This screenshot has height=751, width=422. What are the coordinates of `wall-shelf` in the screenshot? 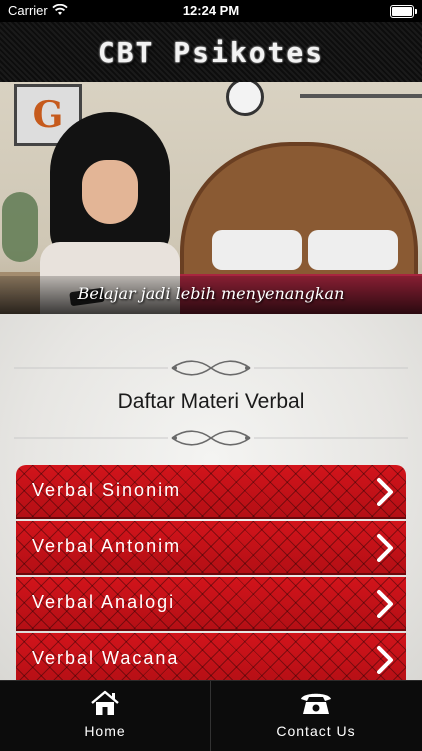 It's located at (361, 96).